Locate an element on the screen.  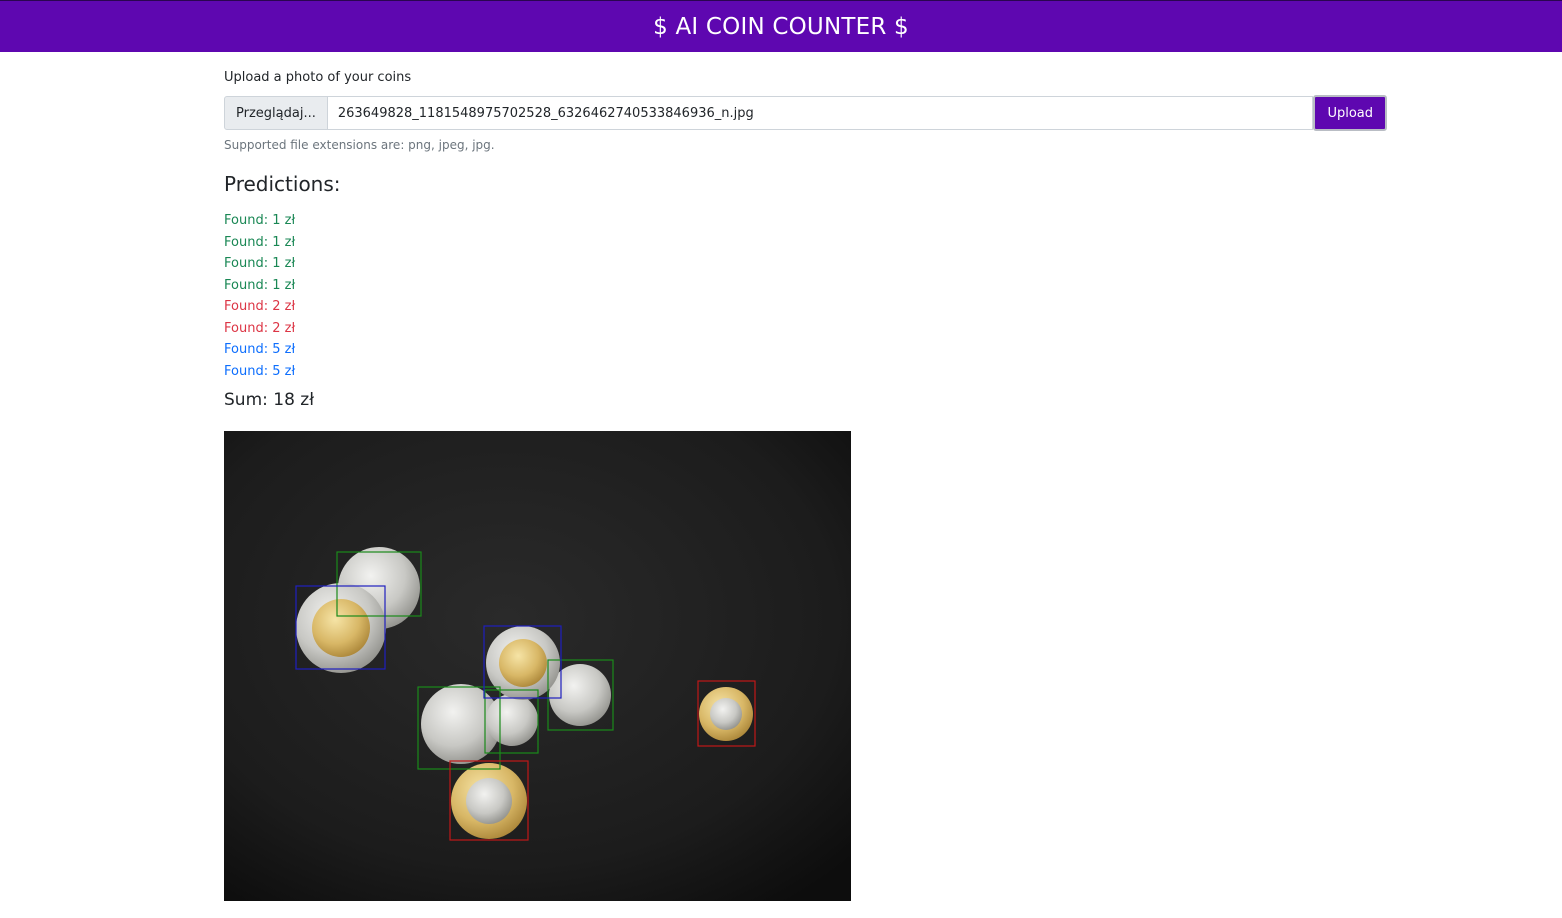
sum-total: Sum: 18 zł is located at coordinates (269, 400).